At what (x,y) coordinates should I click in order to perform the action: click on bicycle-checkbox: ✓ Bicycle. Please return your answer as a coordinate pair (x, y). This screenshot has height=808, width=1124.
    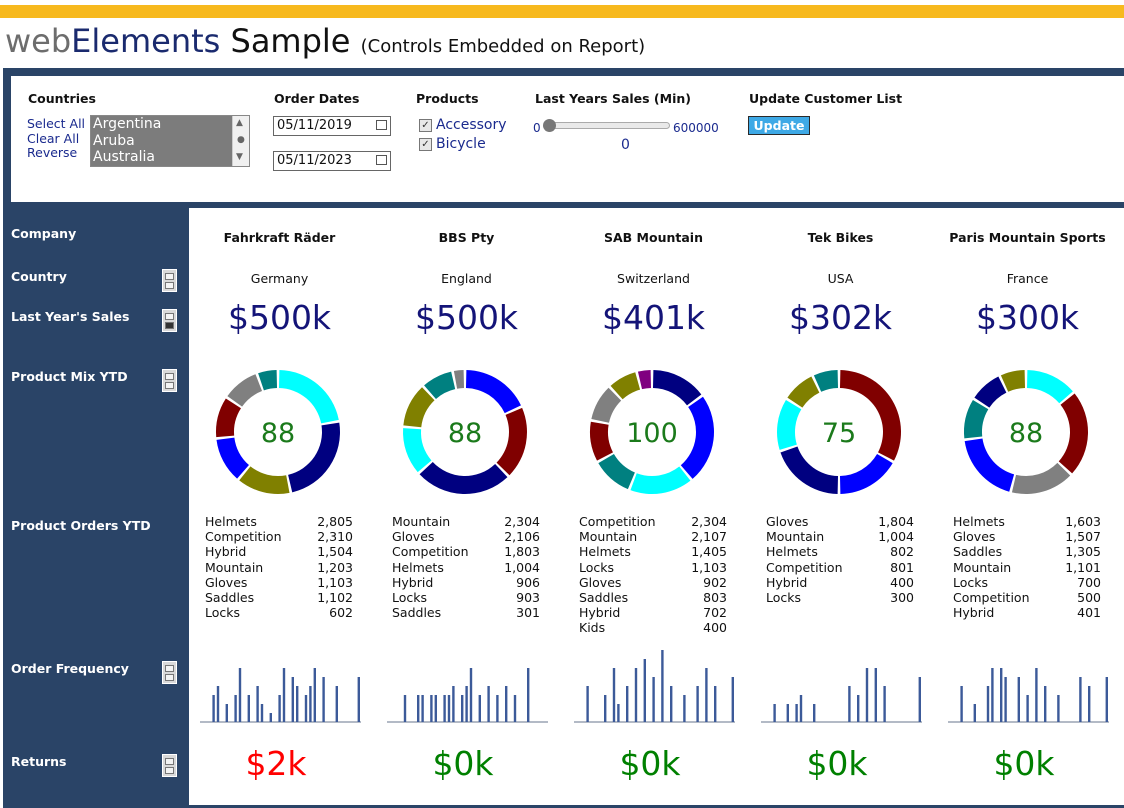
    Looking at the image, I should click on (452, 144).